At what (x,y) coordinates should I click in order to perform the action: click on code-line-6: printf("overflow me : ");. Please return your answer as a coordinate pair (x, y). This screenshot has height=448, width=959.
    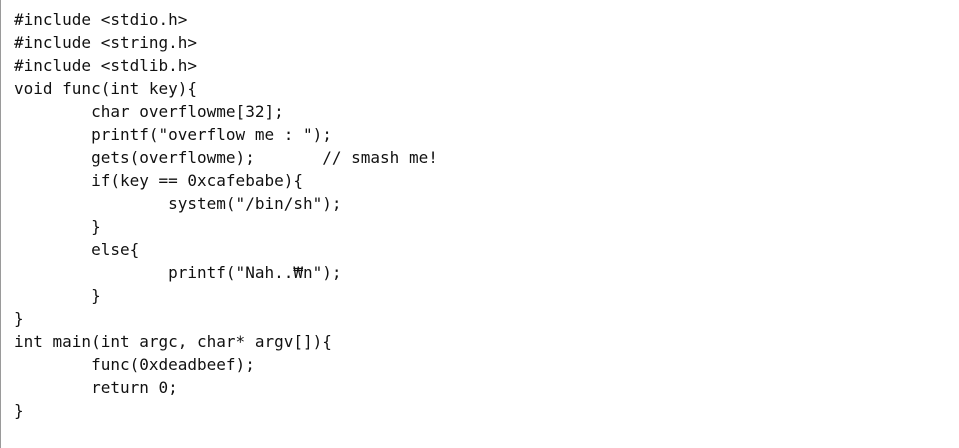
    Looking at the image, I should click on (173, 134).